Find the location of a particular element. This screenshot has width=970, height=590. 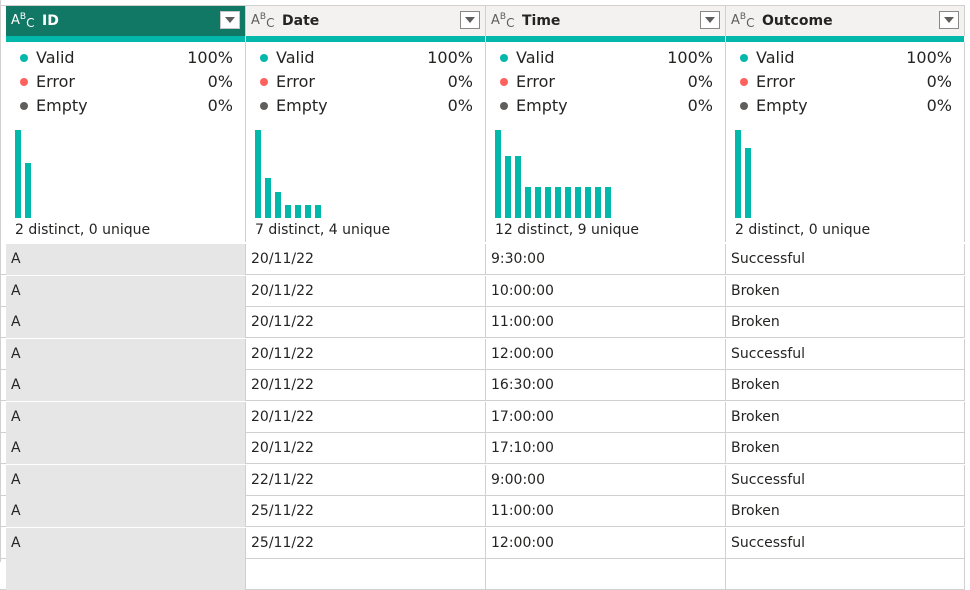

table-row: A 20/11/22 9:30:00 Successful is located at coordinates (482, 259).